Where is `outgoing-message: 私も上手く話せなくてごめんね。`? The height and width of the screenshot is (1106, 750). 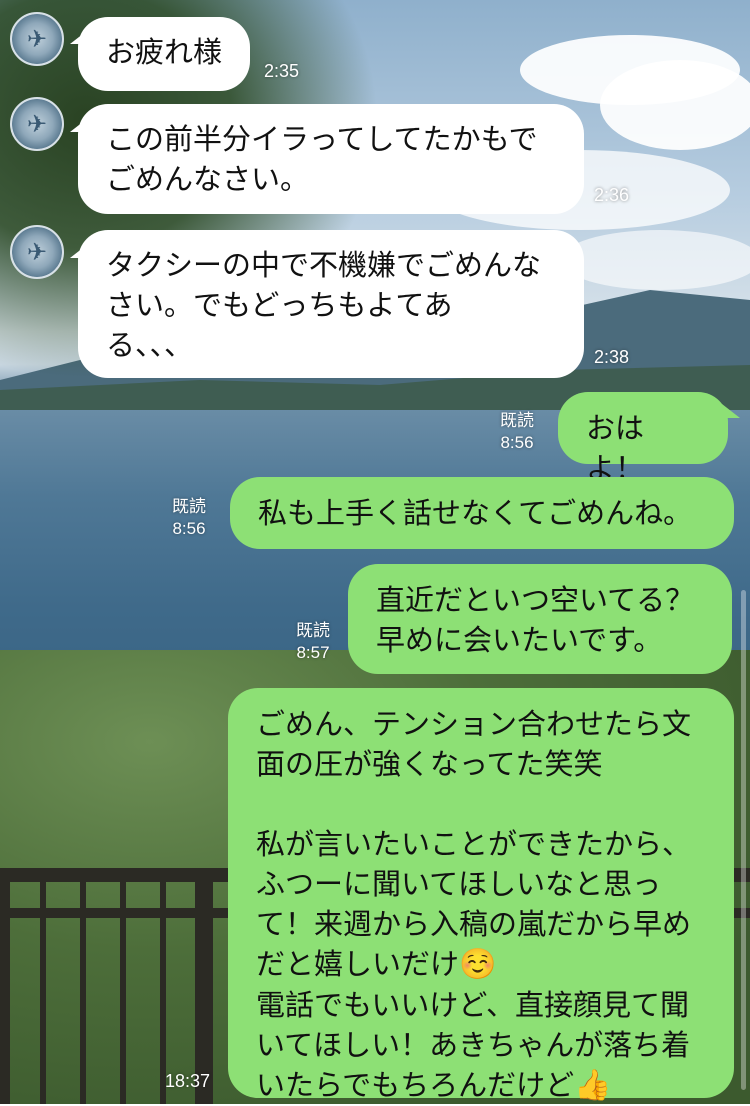
outgoing-message: 私も上手く話せなくてごめんね。 is located at coordinates (482, 513).